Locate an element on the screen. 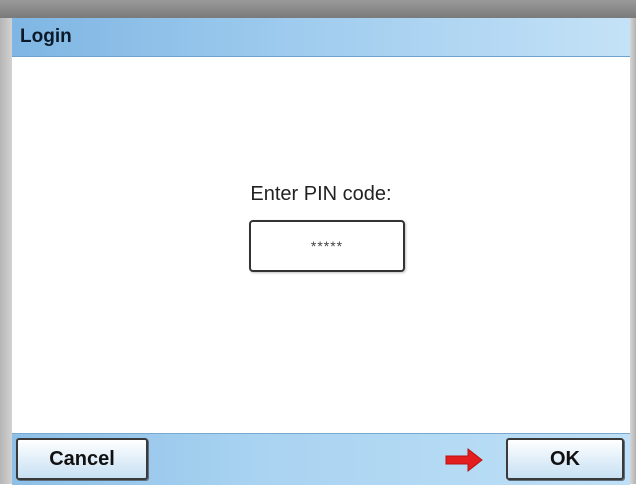 This screenshot has height=485, width=636. title-bar: Login is located at coordinates (321, 37).